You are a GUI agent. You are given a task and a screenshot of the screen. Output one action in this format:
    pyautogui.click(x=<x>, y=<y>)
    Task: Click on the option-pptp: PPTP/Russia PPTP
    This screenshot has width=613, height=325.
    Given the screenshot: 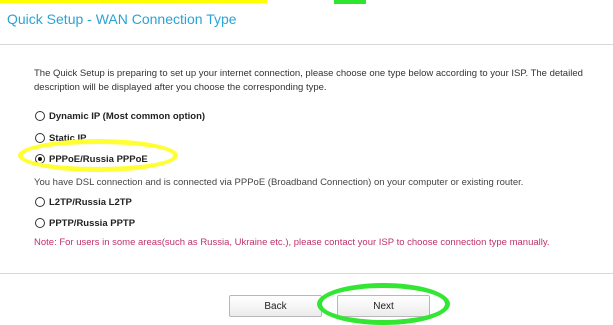 What is the action you would take?
    pyautogui.click(x=85, y=223)
    